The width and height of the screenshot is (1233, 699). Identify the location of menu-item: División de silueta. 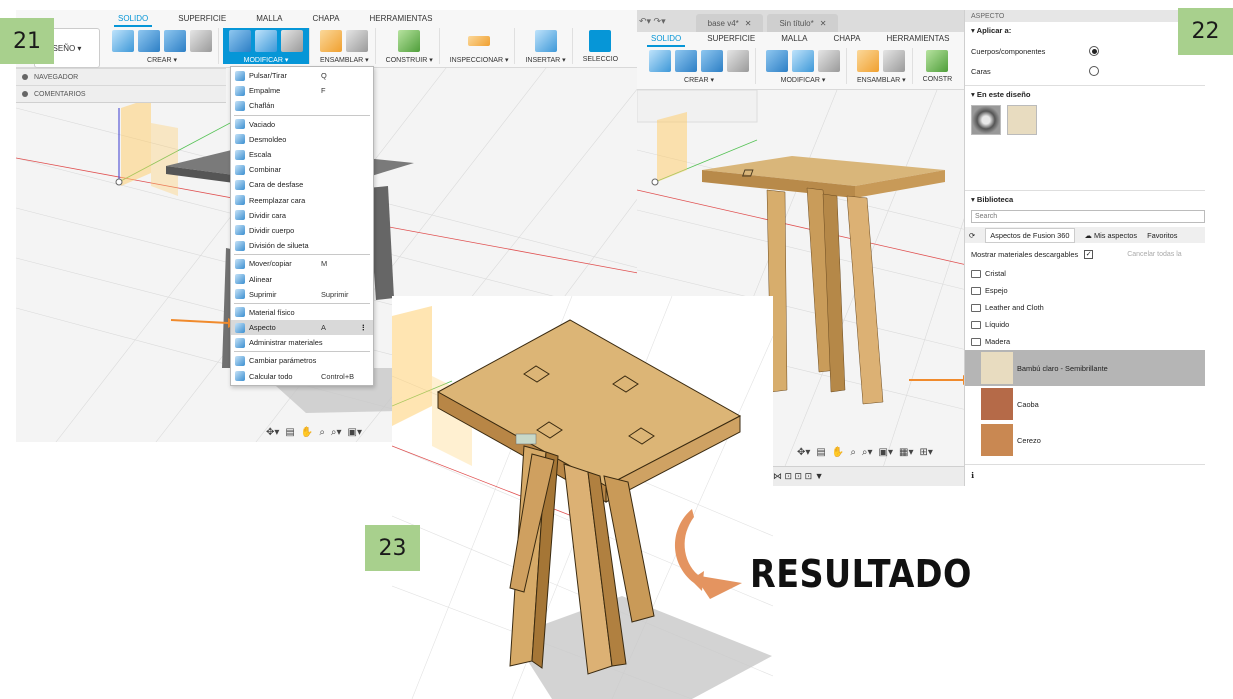
(302, 245).